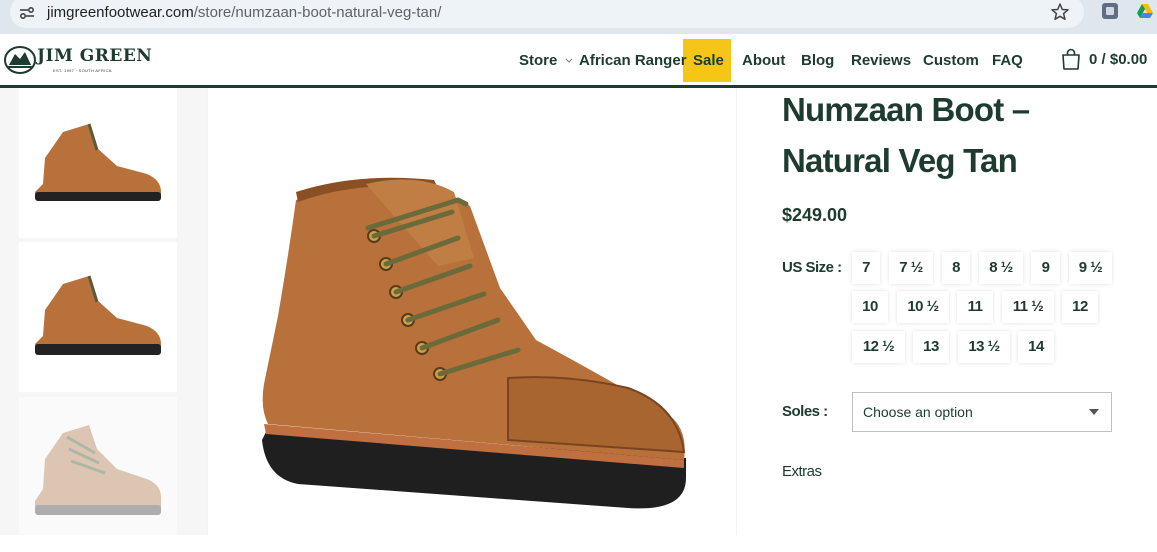 The width and height of the screenshot is (1157, 552). I want to click on soles-selected-value: Choose an option, so click(918, 412).